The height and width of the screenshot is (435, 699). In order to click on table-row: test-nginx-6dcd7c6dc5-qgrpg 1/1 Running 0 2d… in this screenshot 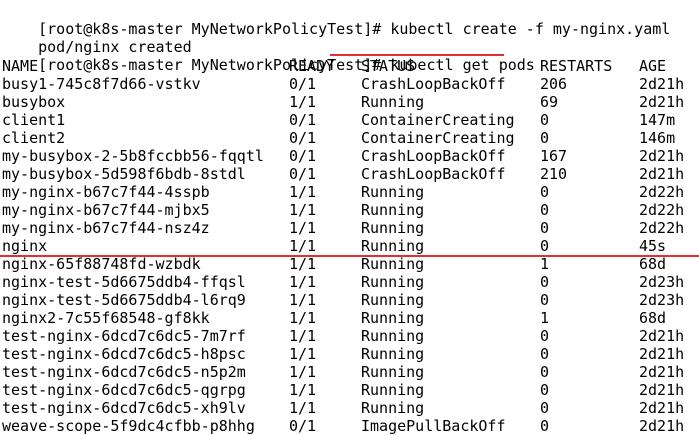, I will do `click(350, 390)`.